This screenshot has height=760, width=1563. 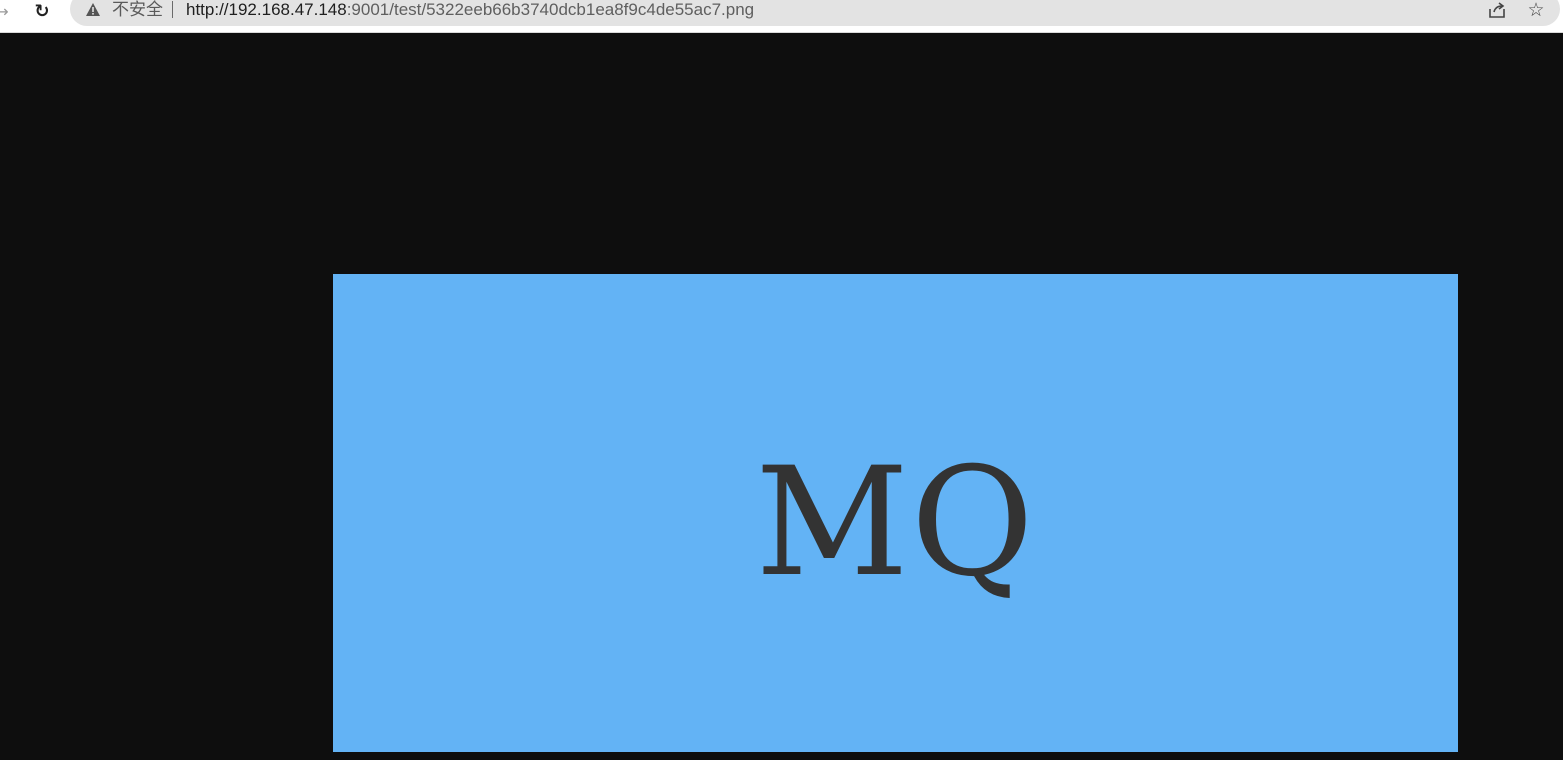 I want to click on security-status: 不安全, so click(x=137, y=10).